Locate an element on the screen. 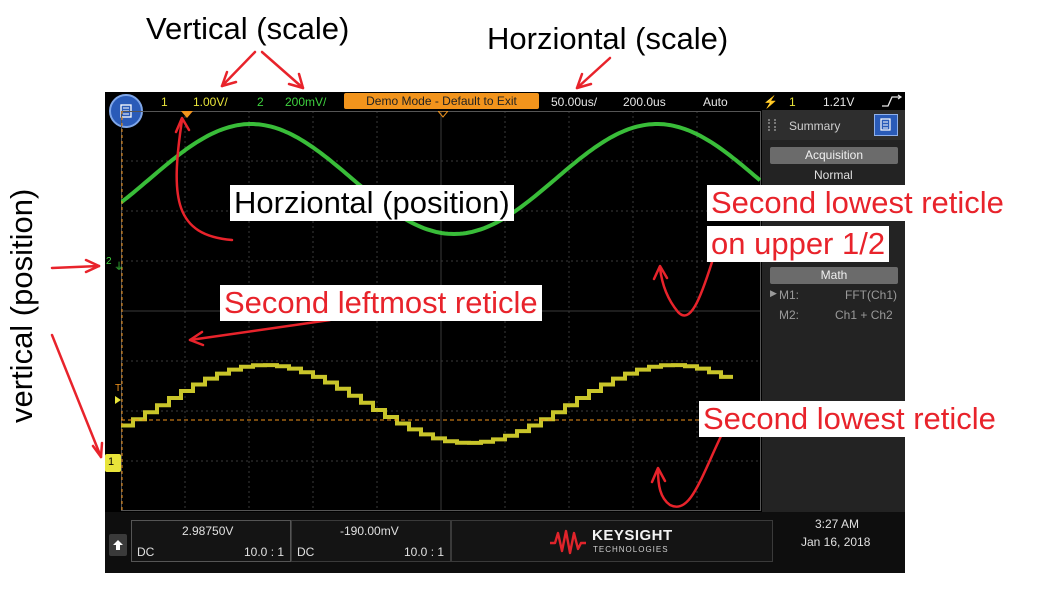 This screenshot has width=1043, height=598. annotation-second-lowest-upper-line2: on upper 1/2 is located at coordinates (798, 244).